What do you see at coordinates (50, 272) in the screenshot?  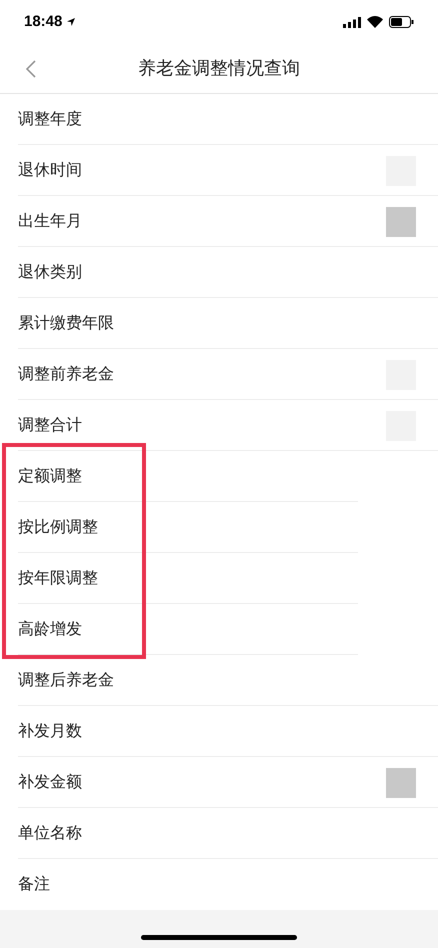 I see `row-label: 退休类别` at bounding box center [50, 272].